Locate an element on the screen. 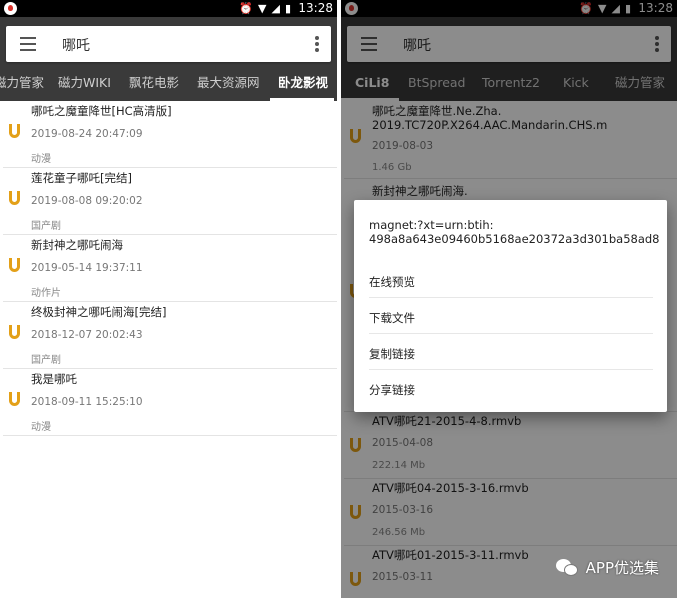  option-label: 下载文件 is located at coordinates (392, 318).